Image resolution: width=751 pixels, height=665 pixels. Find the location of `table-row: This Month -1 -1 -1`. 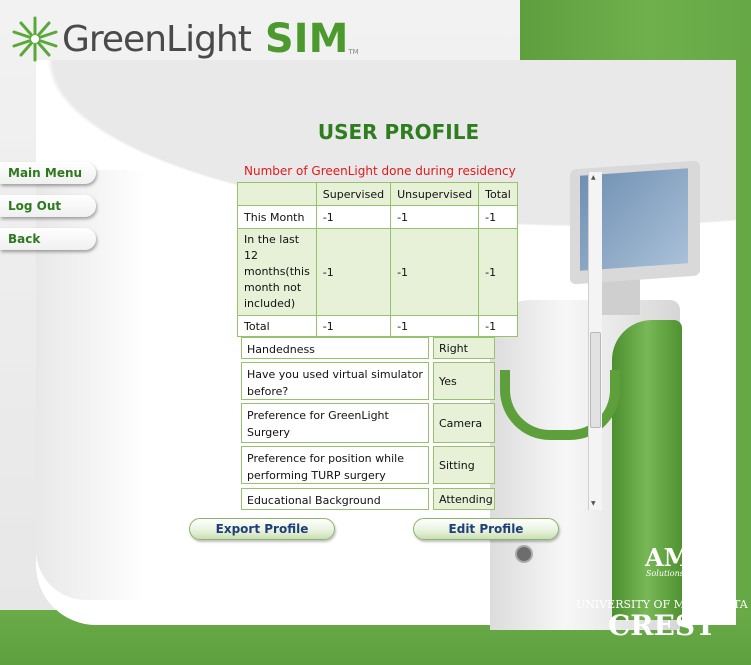

table-row: This Month -1 -1 -1 is located at coordinates (378, 217).